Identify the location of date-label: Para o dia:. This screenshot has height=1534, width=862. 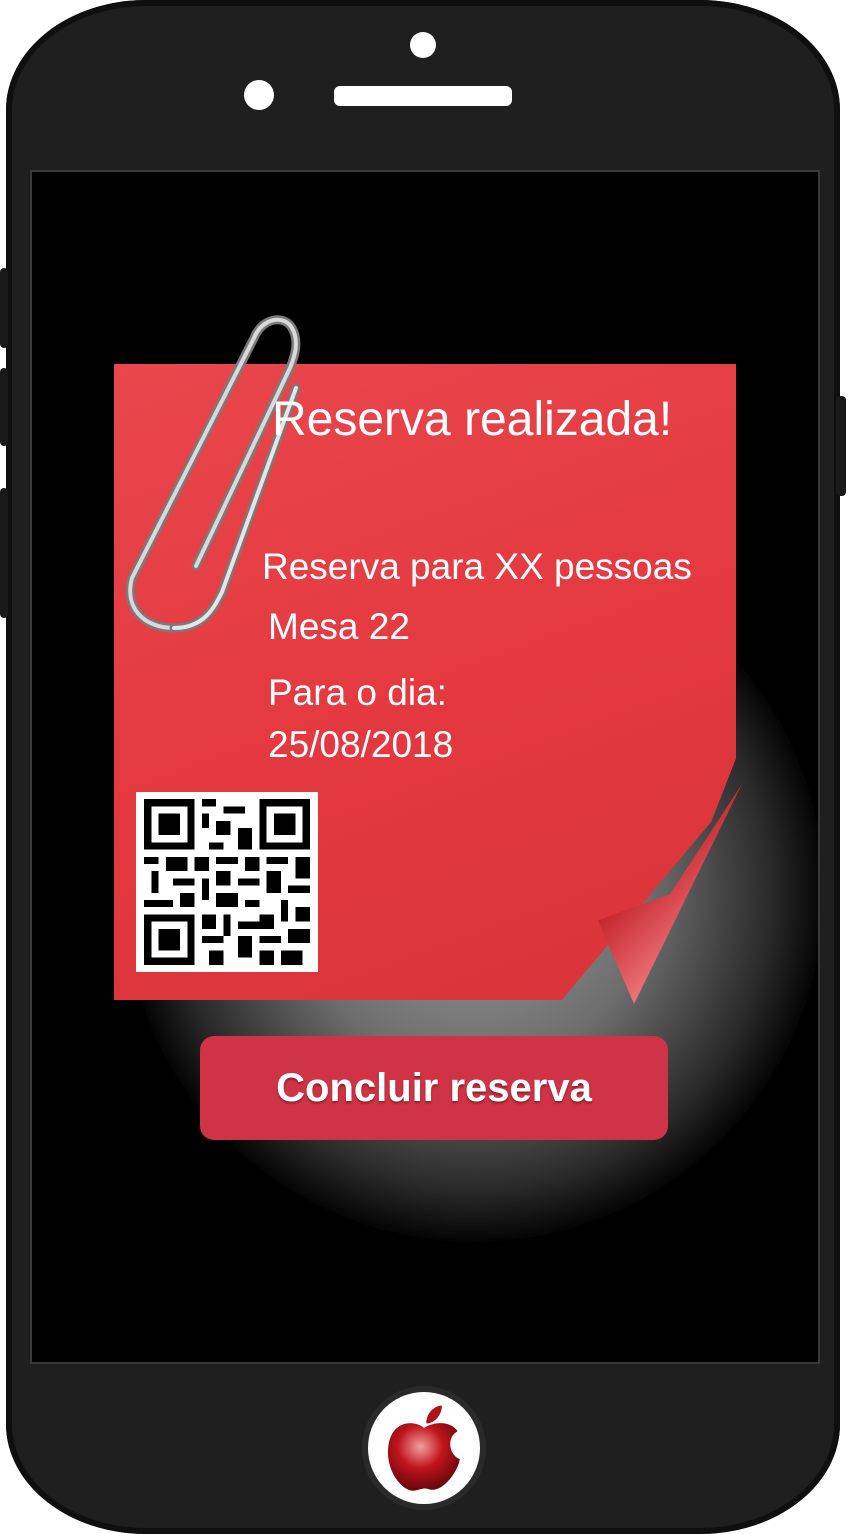
(357, 692).